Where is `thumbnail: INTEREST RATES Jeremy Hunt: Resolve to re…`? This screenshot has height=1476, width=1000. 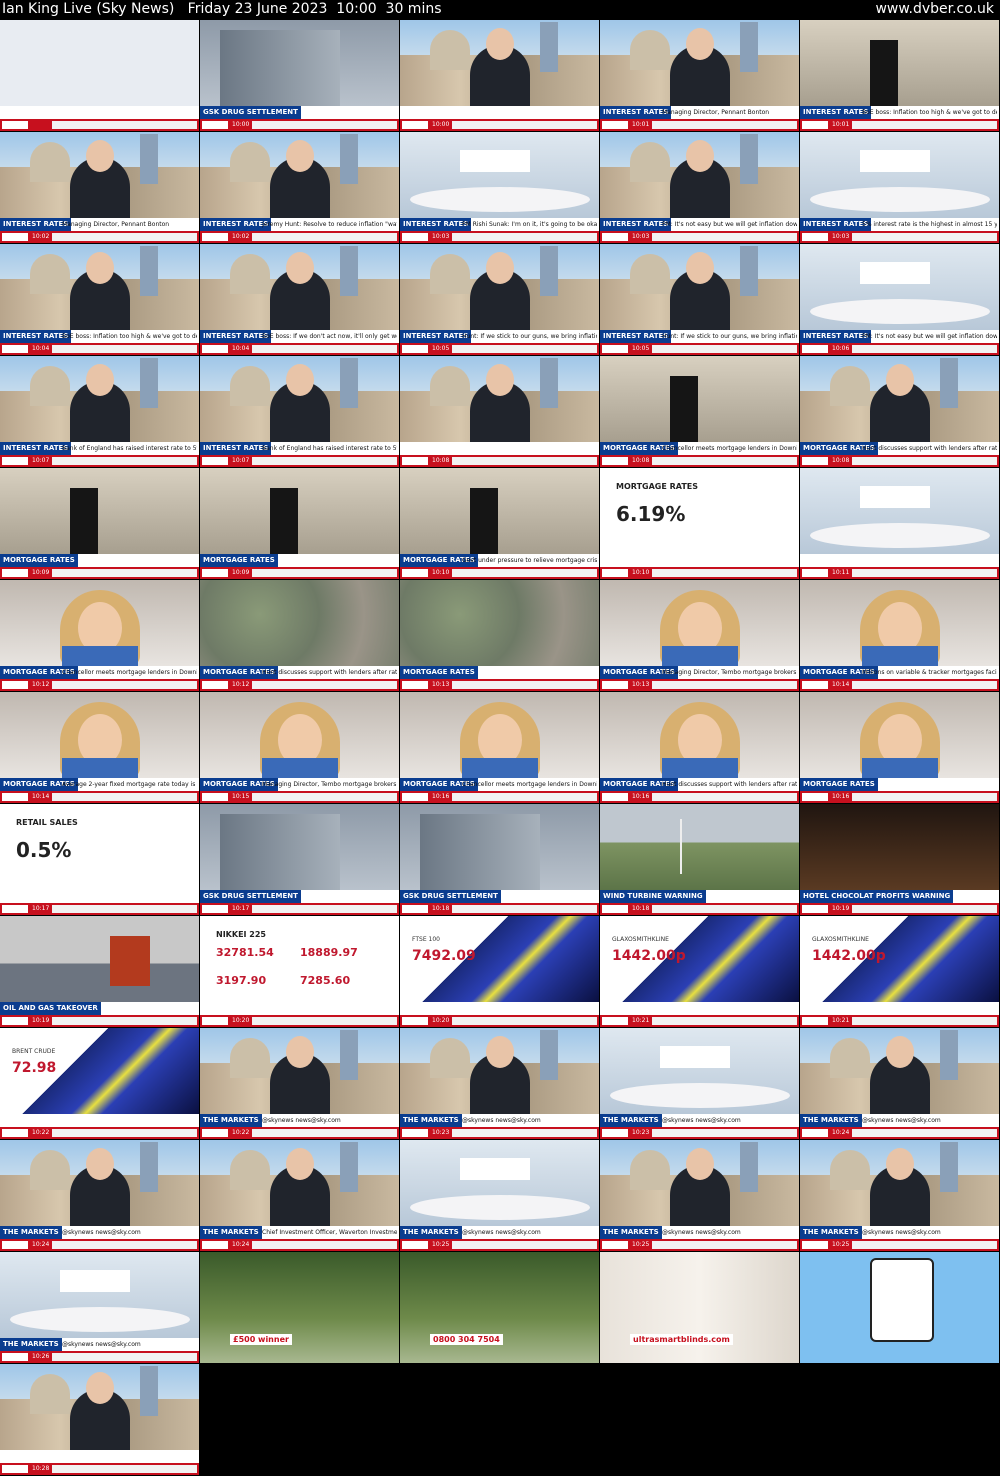 thumbnail: INTEREST RATES Jeremy Hunt: Resolve to re… is located at coordinates (299, 187).